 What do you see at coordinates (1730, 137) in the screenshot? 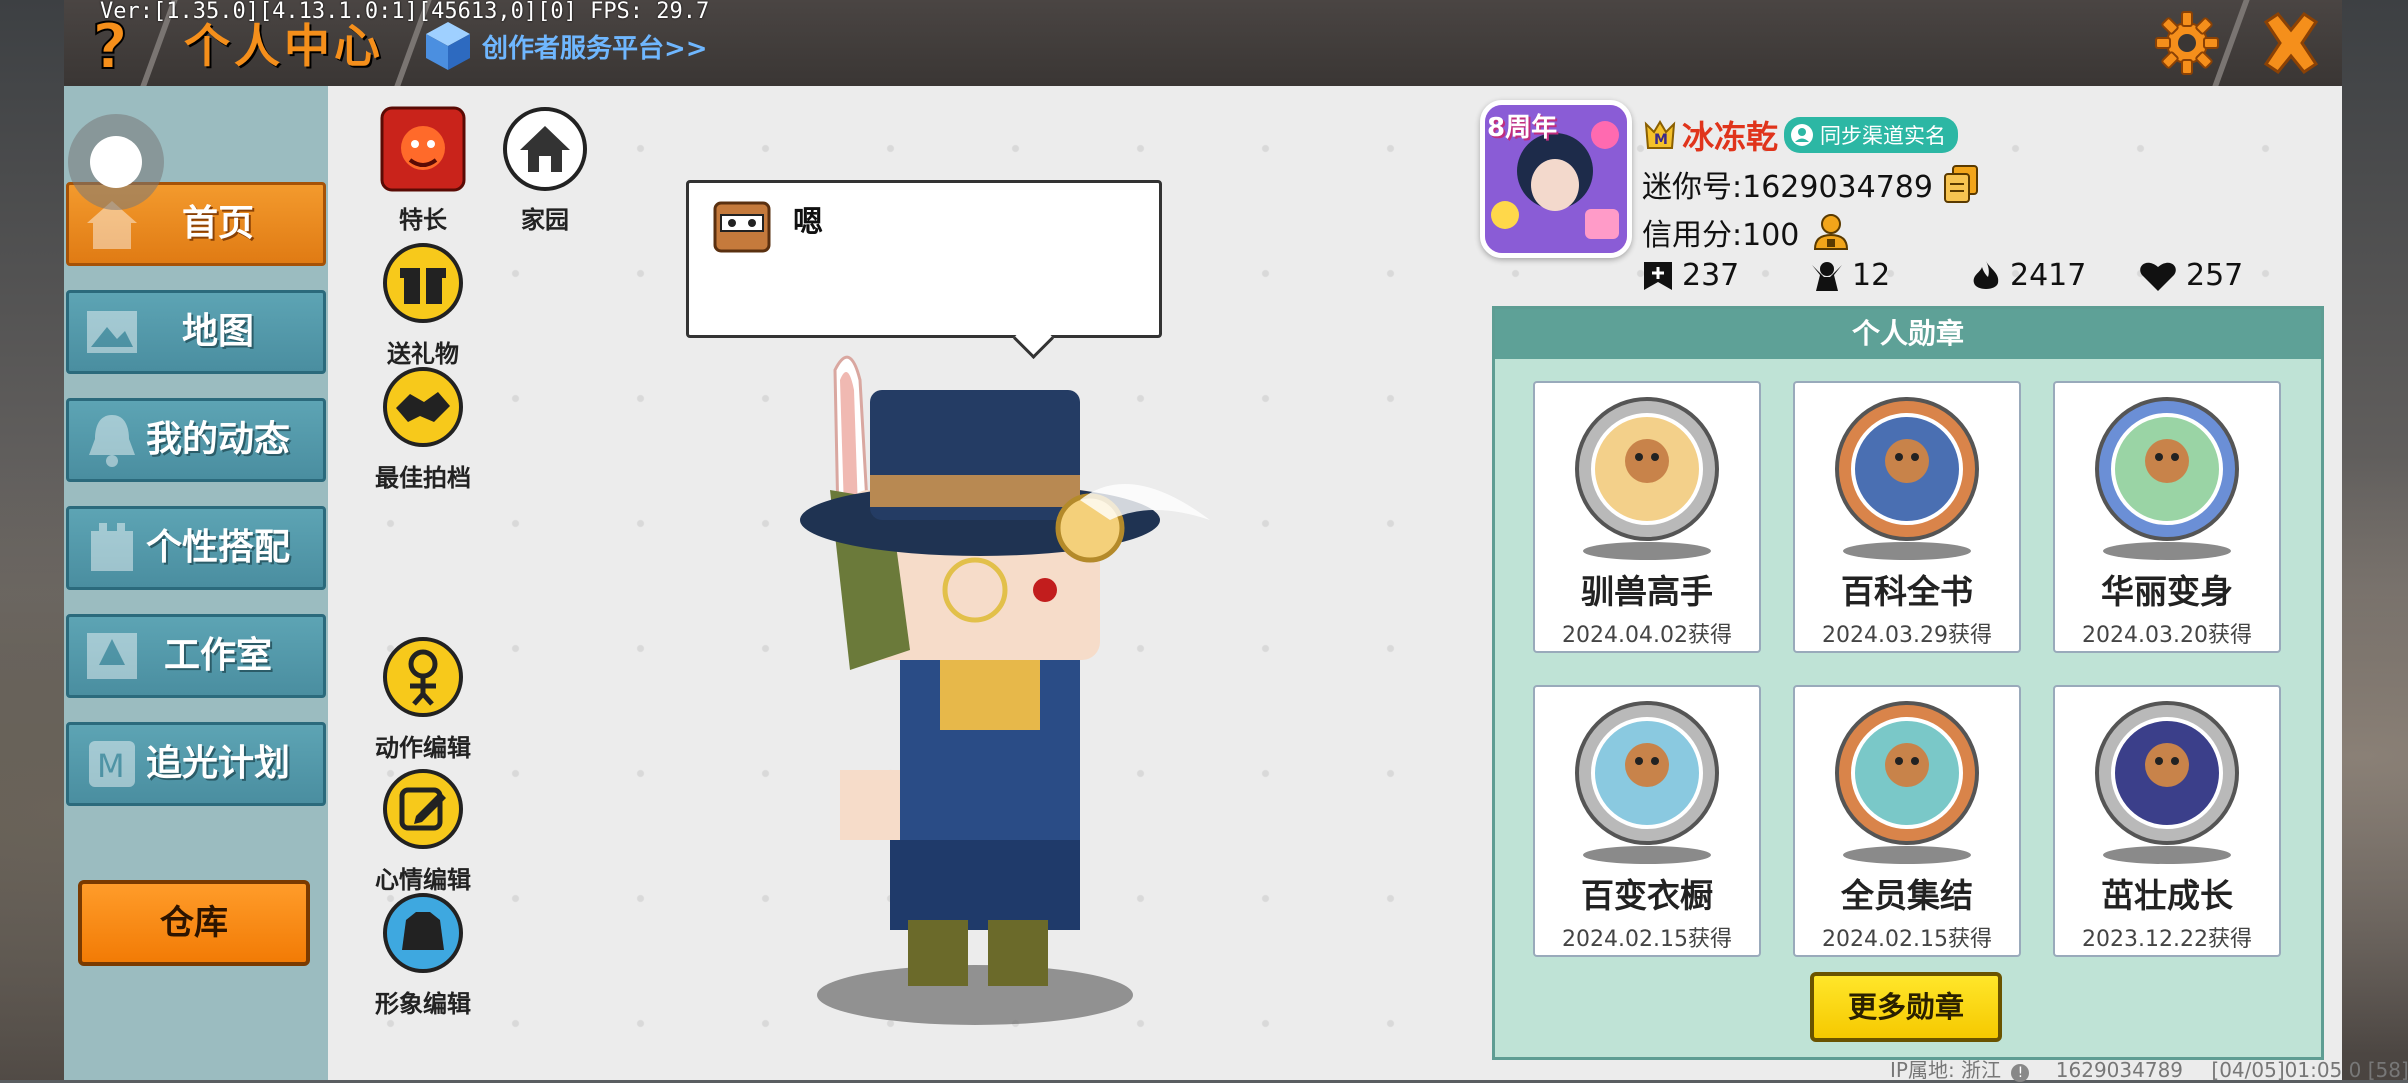
I see `username: 冰冻乾` at bounding box center [1730, 137].